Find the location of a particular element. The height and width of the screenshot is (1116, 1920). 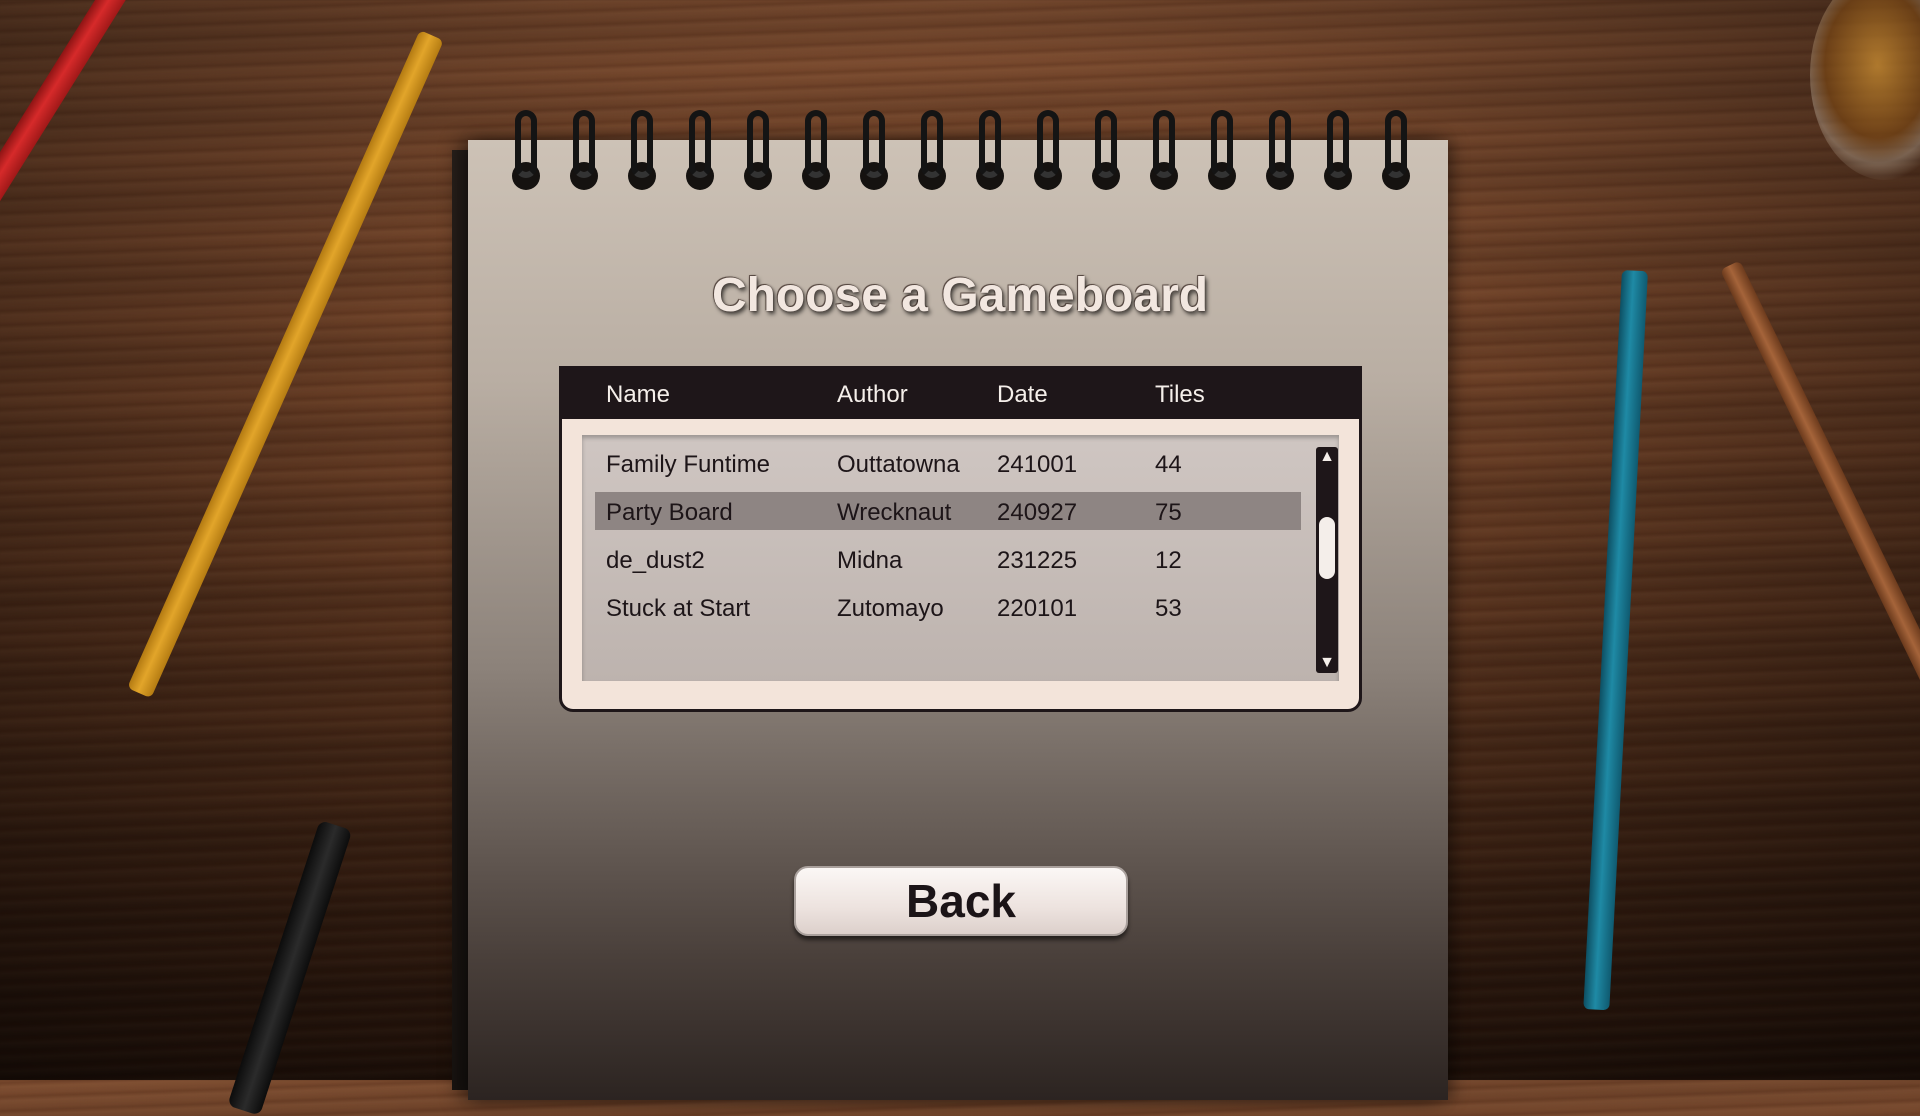

teal-pencil is located at coordinates (1615, 640).